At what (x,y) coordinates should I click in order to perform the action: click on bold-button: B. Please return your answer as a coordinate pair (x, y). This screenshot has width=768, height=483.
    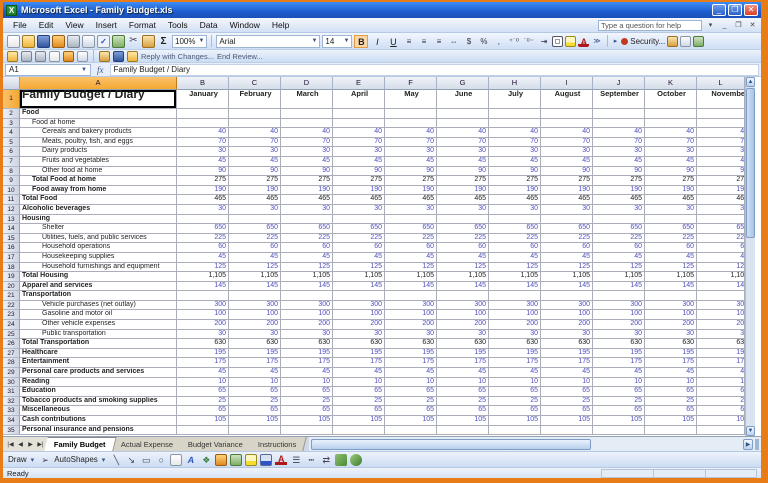
    Looking at the image, I should click on (361, 41).